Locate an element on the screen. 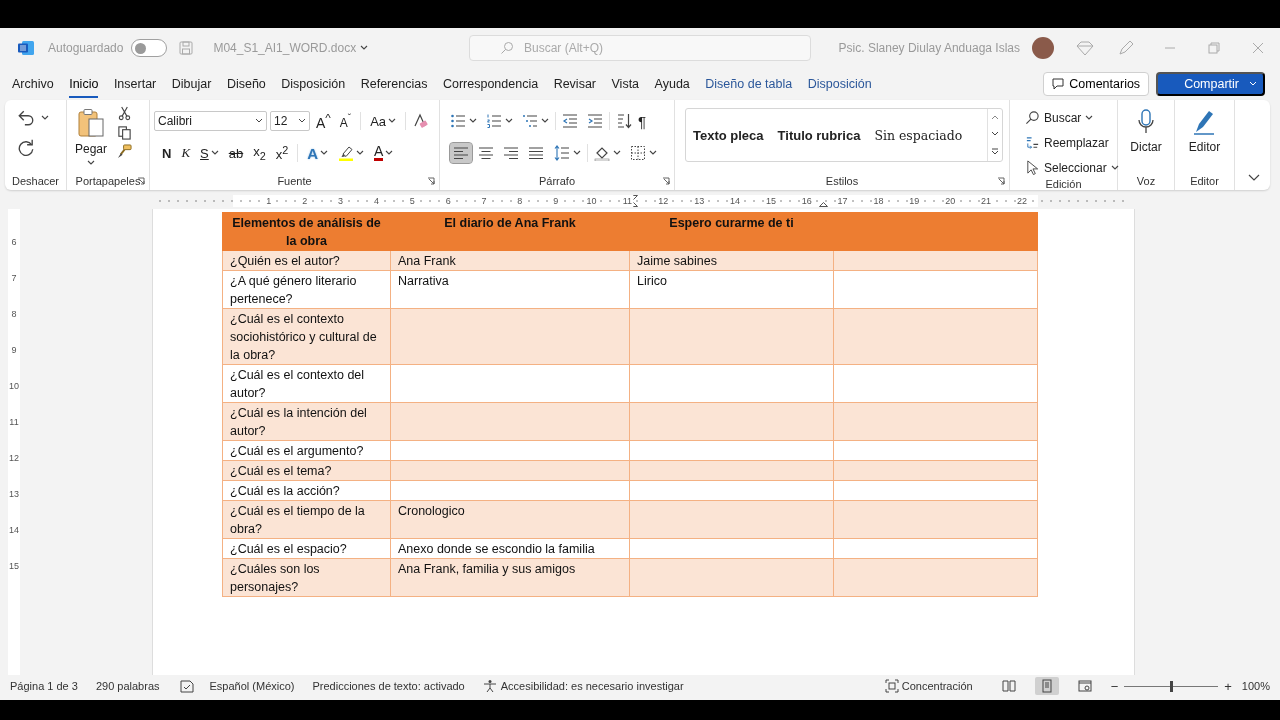 This screenshot has height=720, width=1280. zoom-out-button: − is located at coordinates (1114, 686).